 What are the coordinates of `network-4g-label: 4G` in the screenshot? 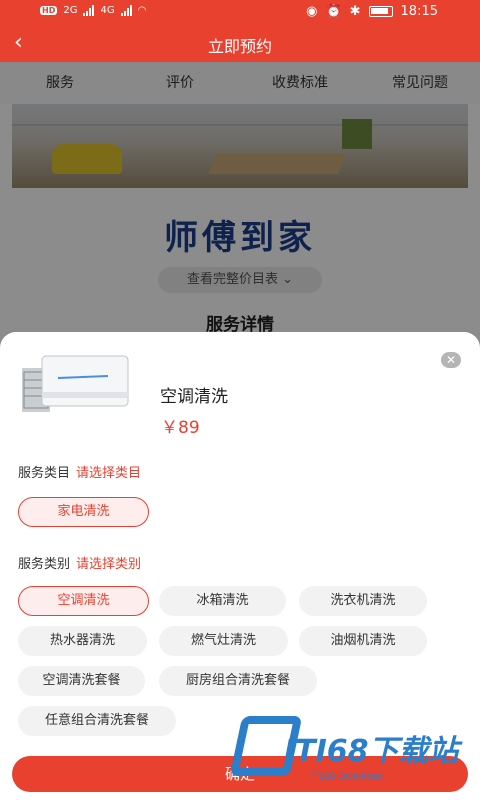 It's located at (107, 10).